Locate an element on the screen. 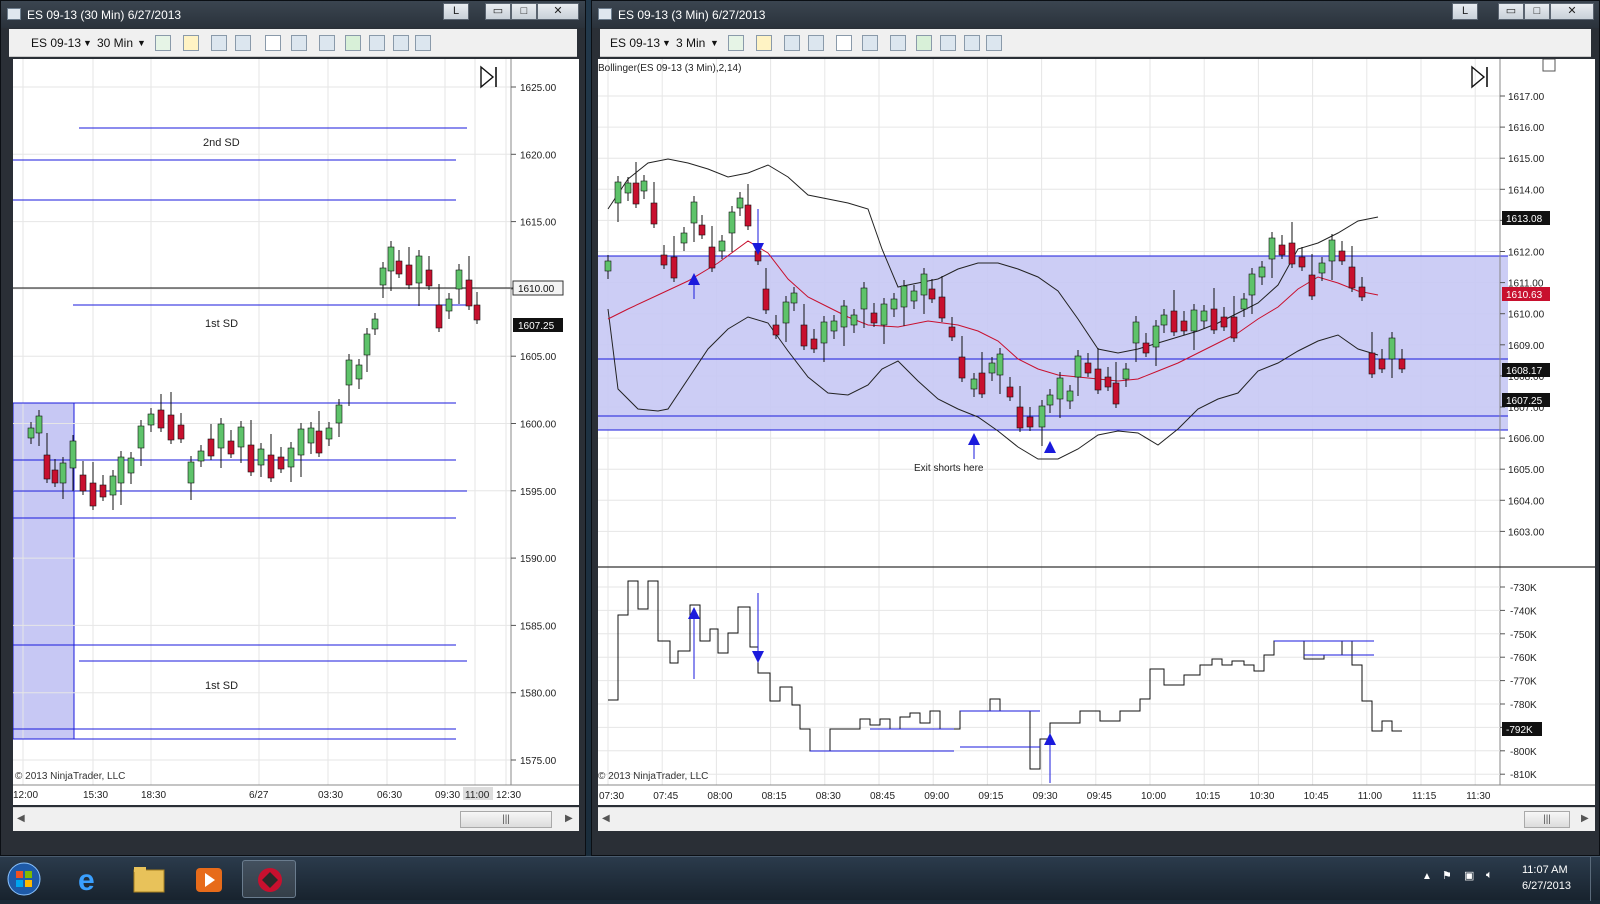 The width and height of the screenshot is (1600, 904). title-bar: ES 09-13 (3 Min) 6/27/2013 L ▭ □ ✕ is located at coordinates (1095, 14).